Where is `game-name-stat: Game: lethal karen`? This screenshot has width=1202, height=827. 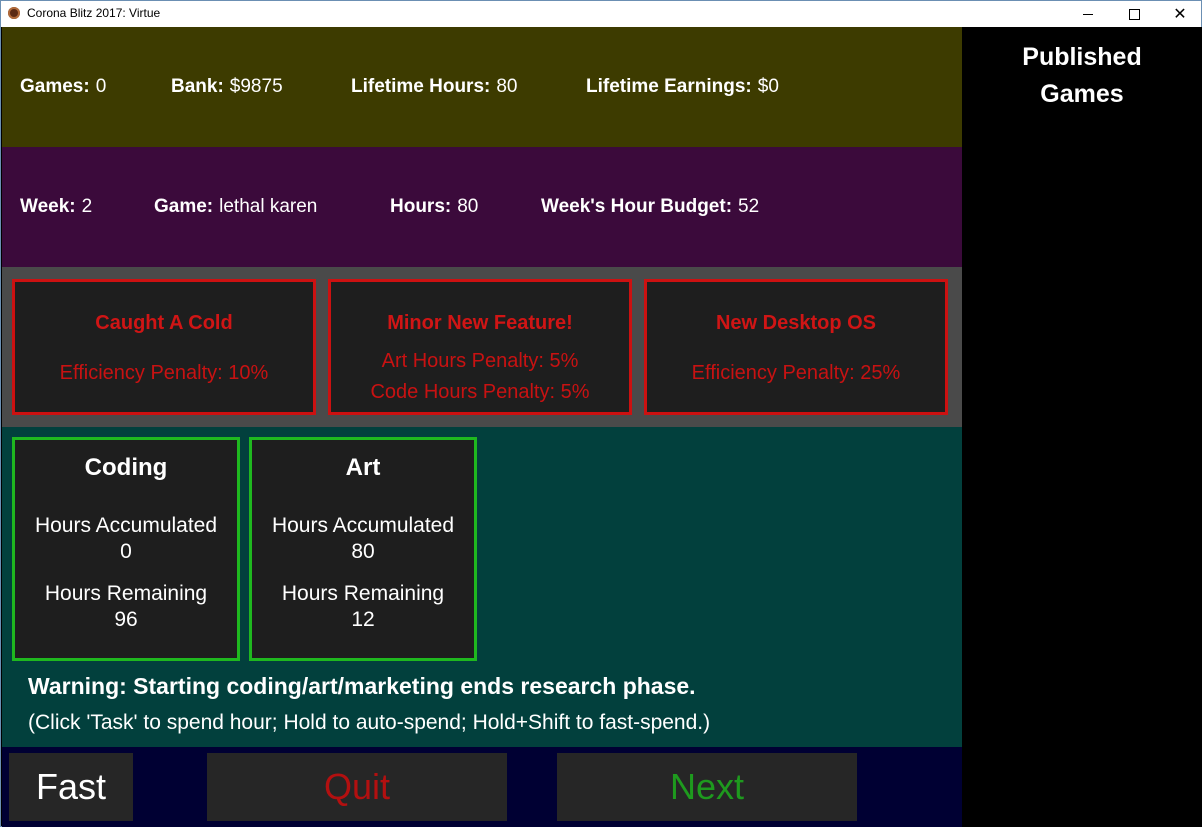
game-name-stat: Game: lethal karen is located at coordinates (235, 207).